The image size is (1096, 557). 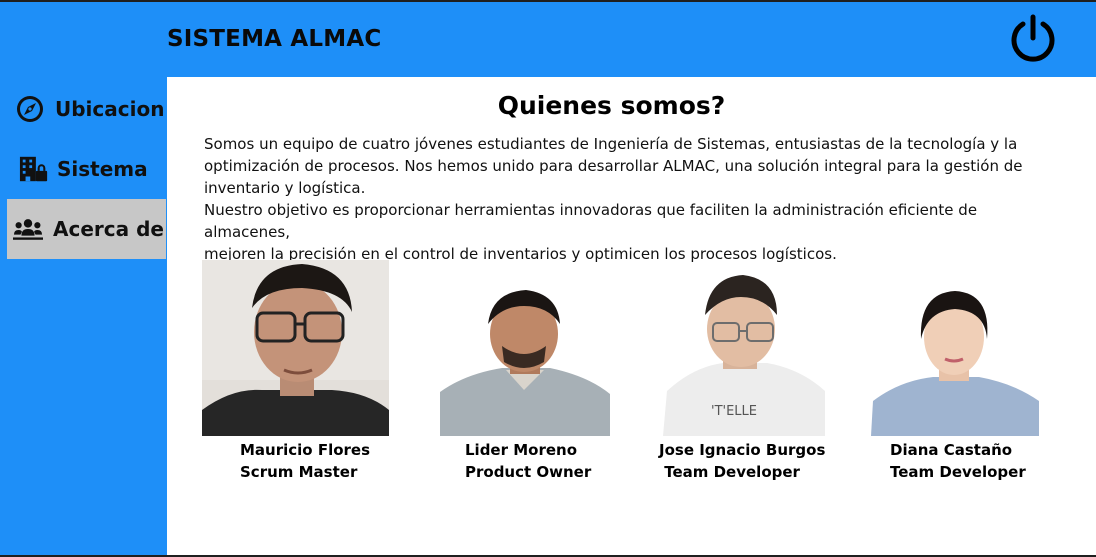 I want to click on building-lock-icon, so click(x=34, y=169).